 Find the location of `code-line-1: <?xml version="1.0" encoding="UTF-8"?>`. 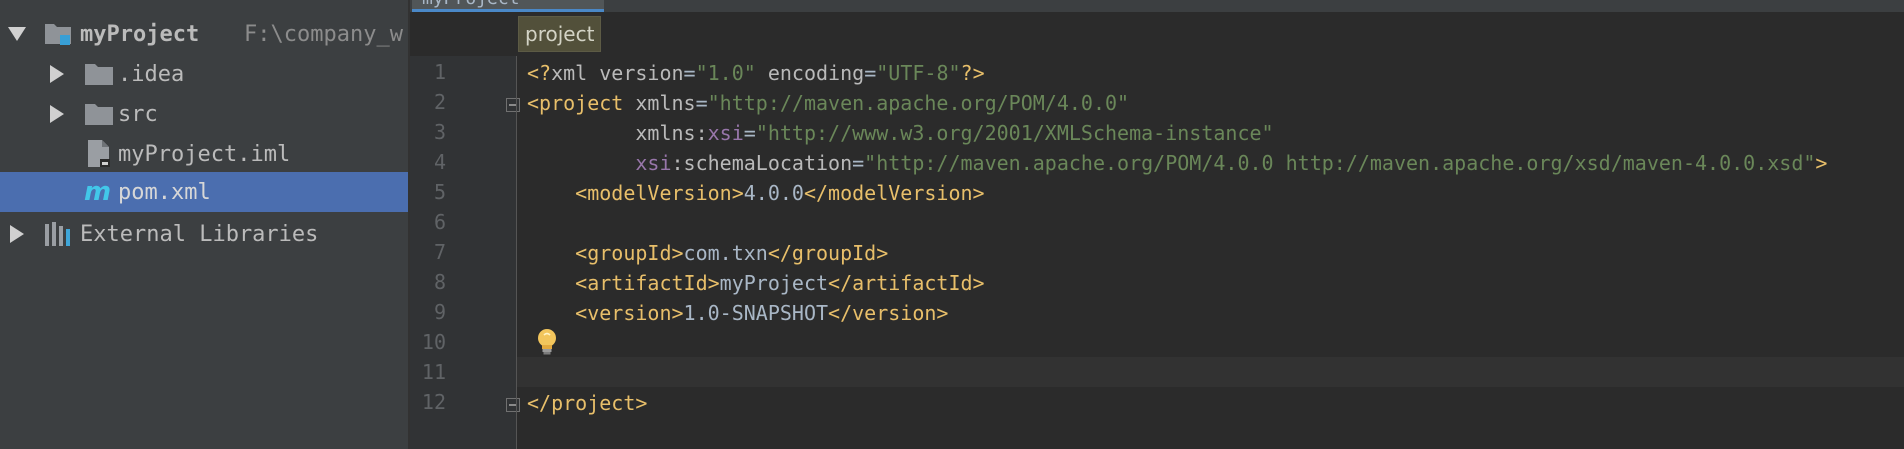

code-line-1: <?xml version="1.0" encoding="UTF-8"?> is located at coordinates (756, 73).